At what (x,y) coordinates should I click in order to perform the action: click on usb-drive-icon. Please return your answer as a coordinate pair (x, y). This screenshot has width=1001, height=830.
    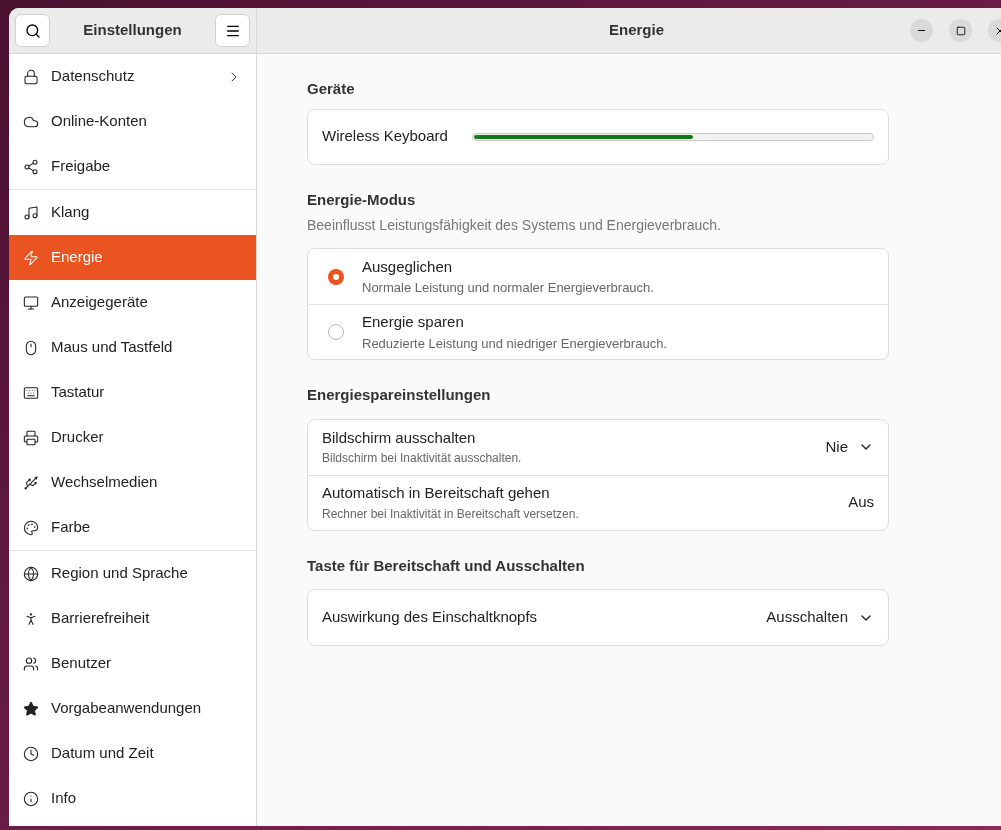
    Looking at the image, I should click on (31, 482).